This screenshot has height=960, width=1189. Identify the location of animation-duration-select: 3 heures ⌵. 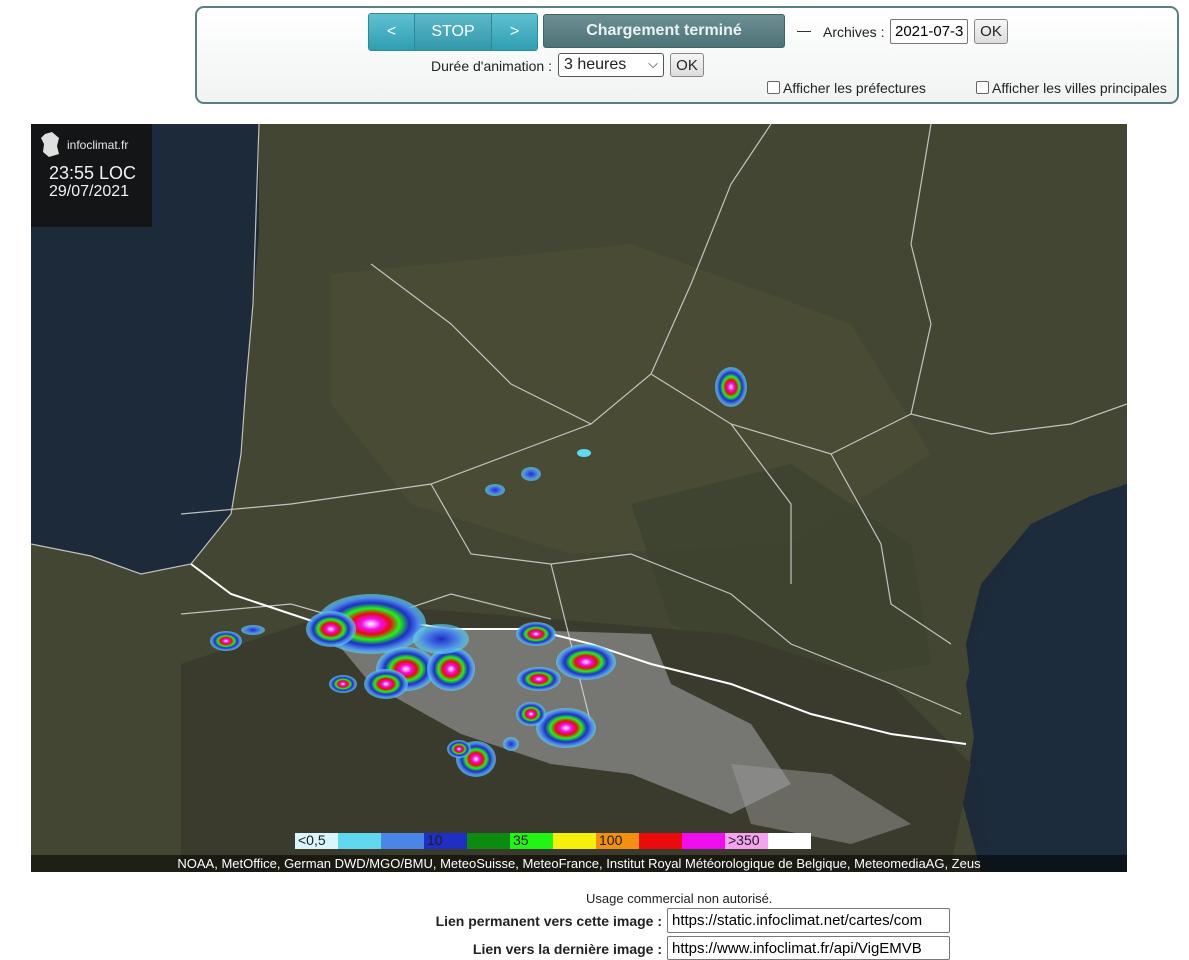
(611, 65).